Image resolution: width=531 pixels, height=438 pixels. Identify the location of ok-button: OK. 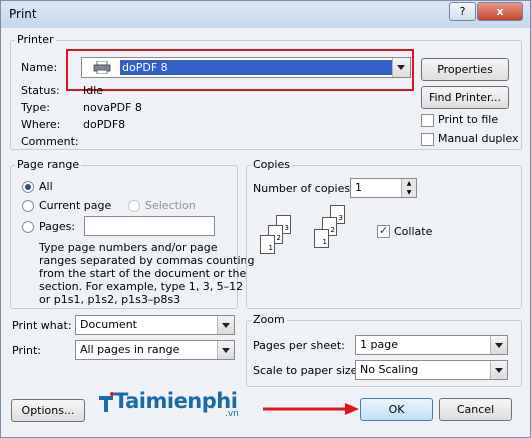
(396, 409).